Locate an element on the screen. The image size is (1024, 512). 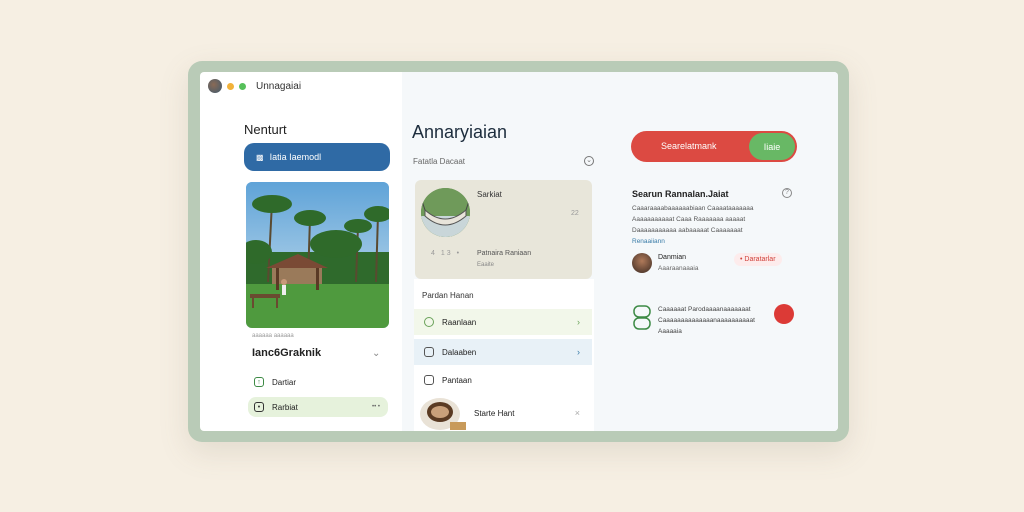
close-icon: × is located at coordinates (577, 413).